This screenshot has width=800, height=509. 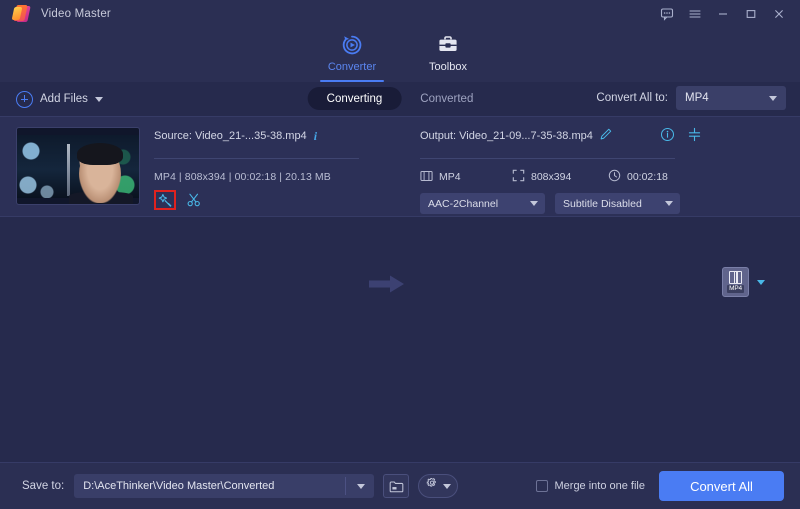 What do you see at coordinates (179, 486) in the screenshot?
I see `save-path-value: D:\AceThinker\Video Master\Converted` at bounding box center [179, 486].